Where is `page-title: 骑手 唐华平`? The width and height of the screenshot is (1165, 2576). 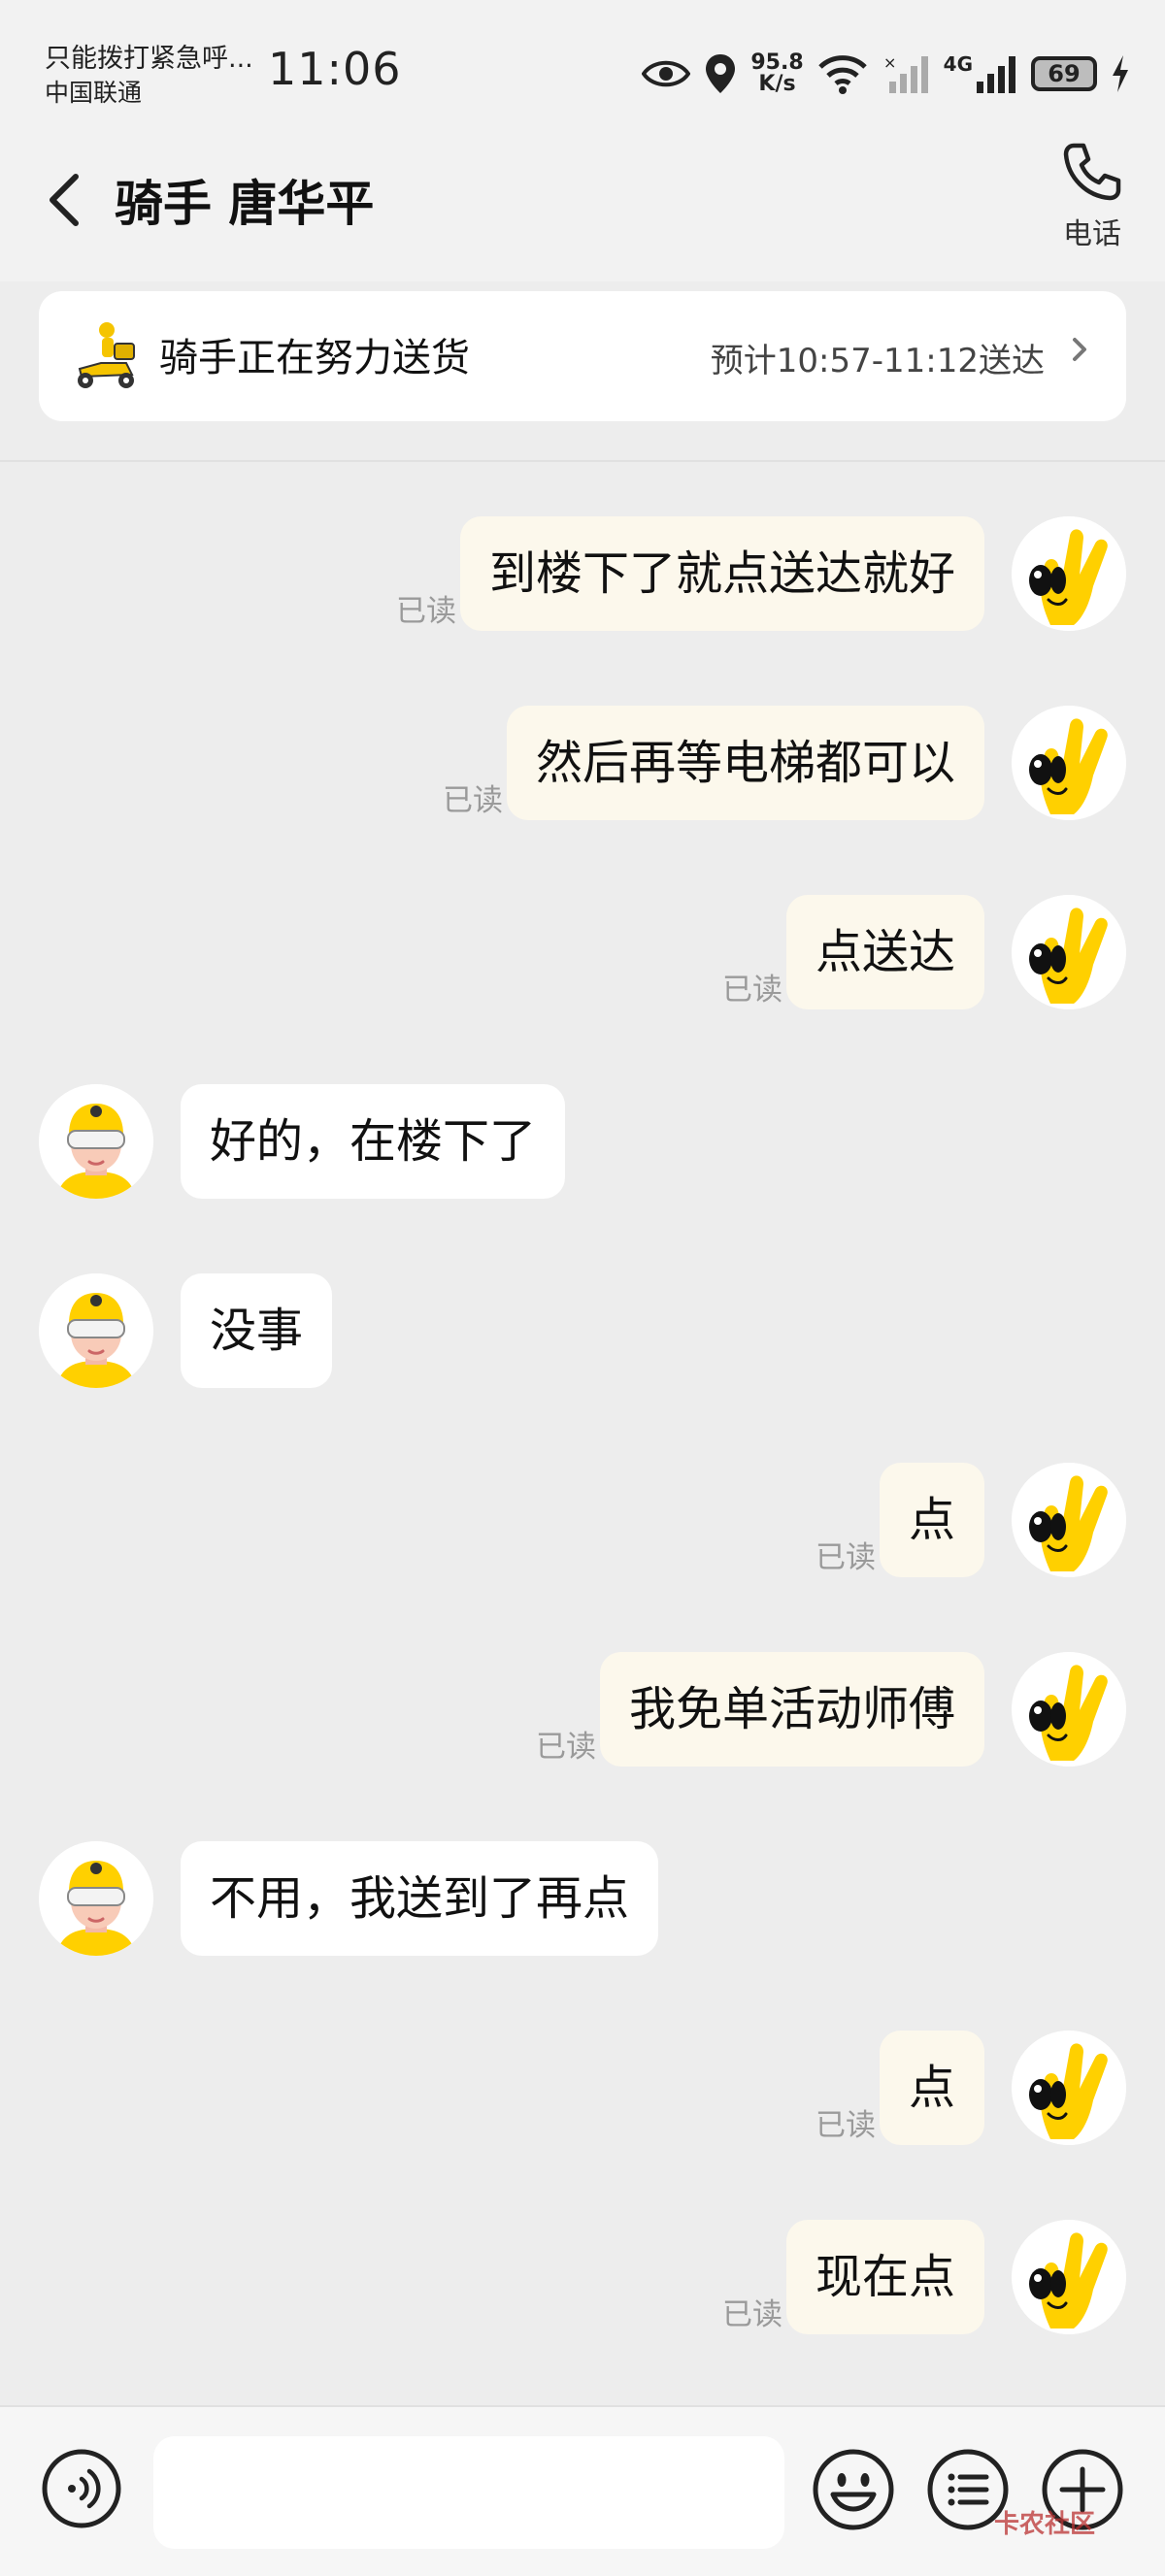 page-title: 骑手 唐华平 is located at coordinates (245, 204).